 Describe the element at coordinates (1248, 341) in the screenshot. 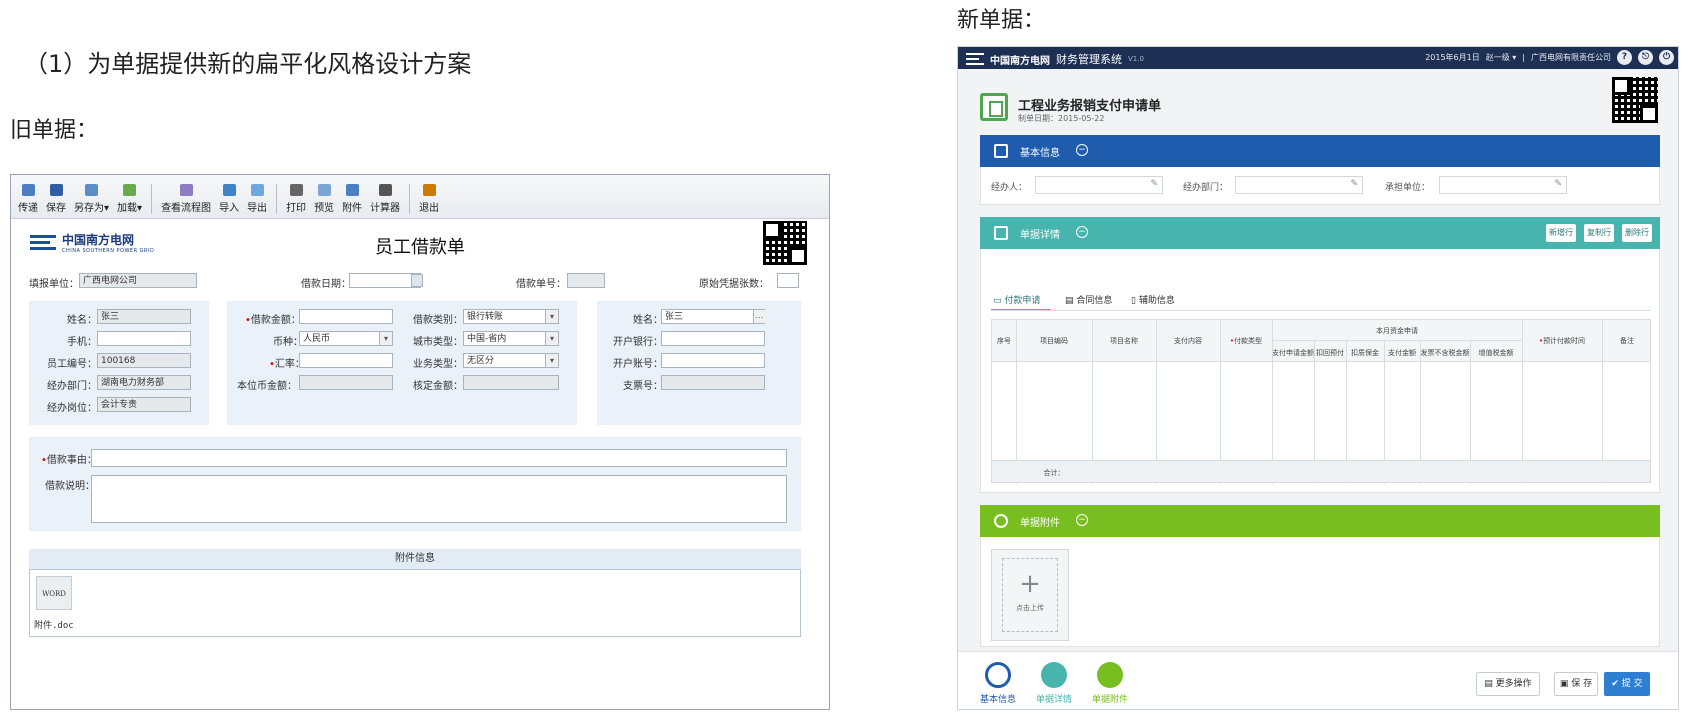

I see `column-payment-type: 付款类型` at that location.